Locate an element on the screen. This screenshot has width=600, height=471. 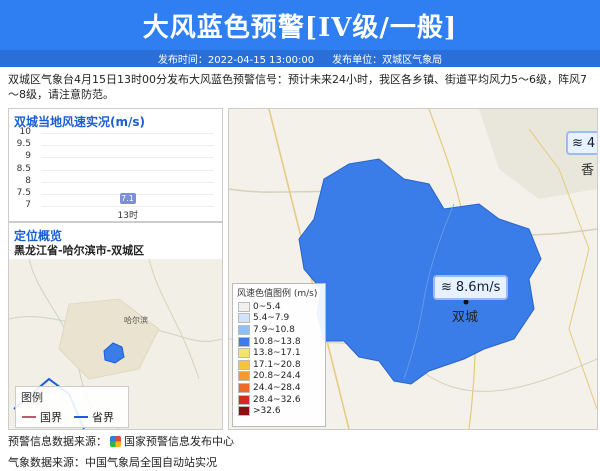
district-label: 双城 is located at coordinates (465, 317).